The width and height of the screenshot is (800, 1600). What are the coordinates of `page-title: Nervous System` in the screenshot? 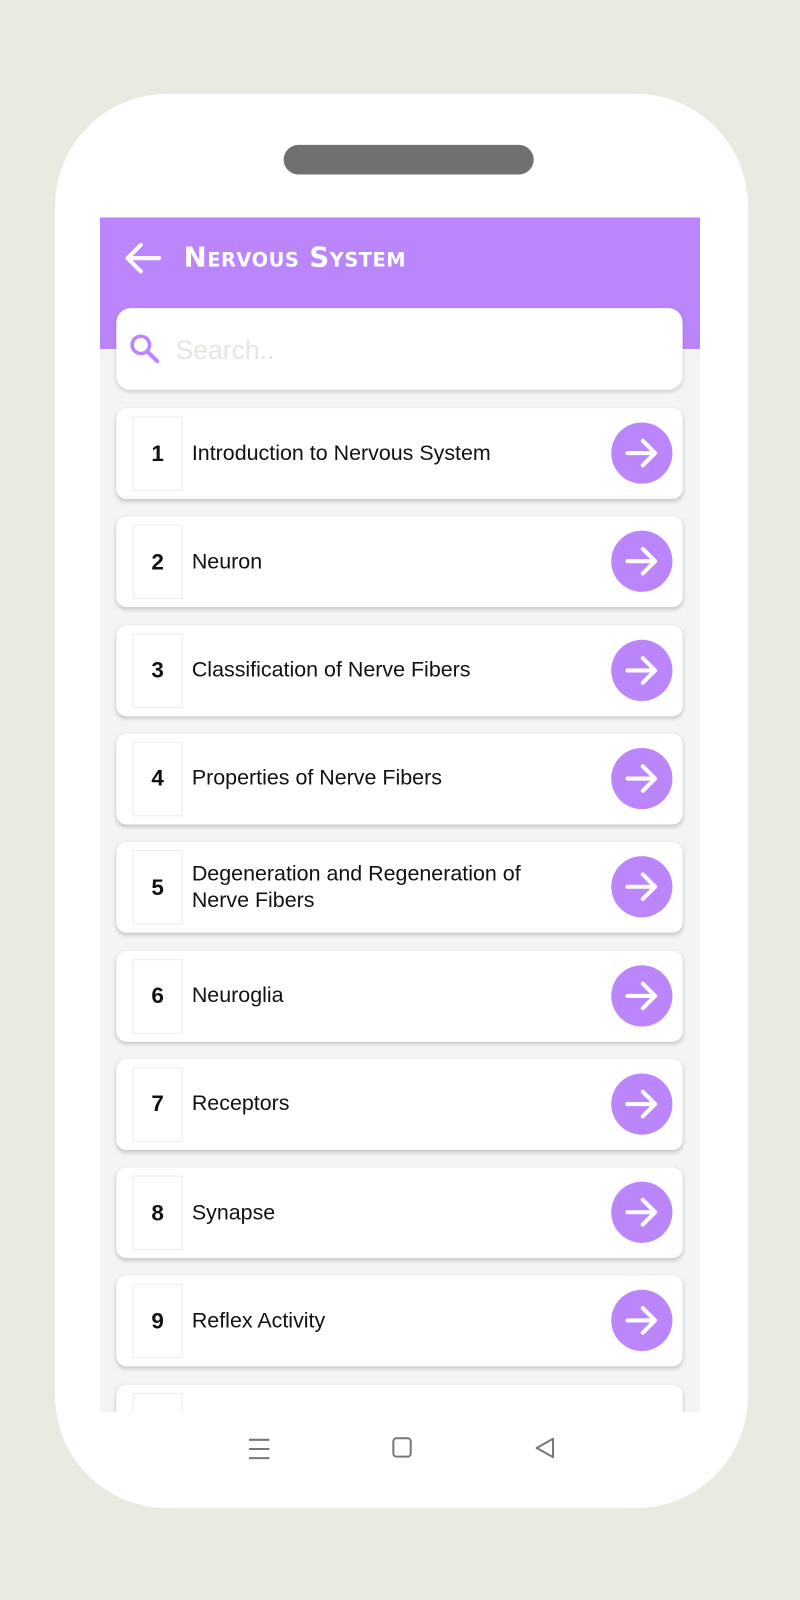 It's located at (295, 257).